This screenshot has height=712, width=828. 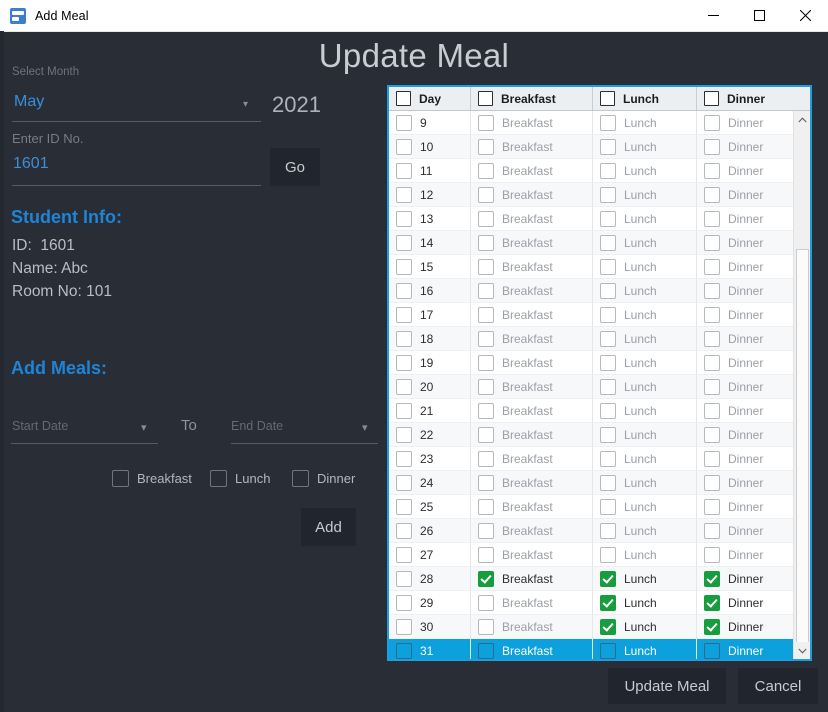 I want to click on row-day-cell: 14, so click(x=430, y=242).